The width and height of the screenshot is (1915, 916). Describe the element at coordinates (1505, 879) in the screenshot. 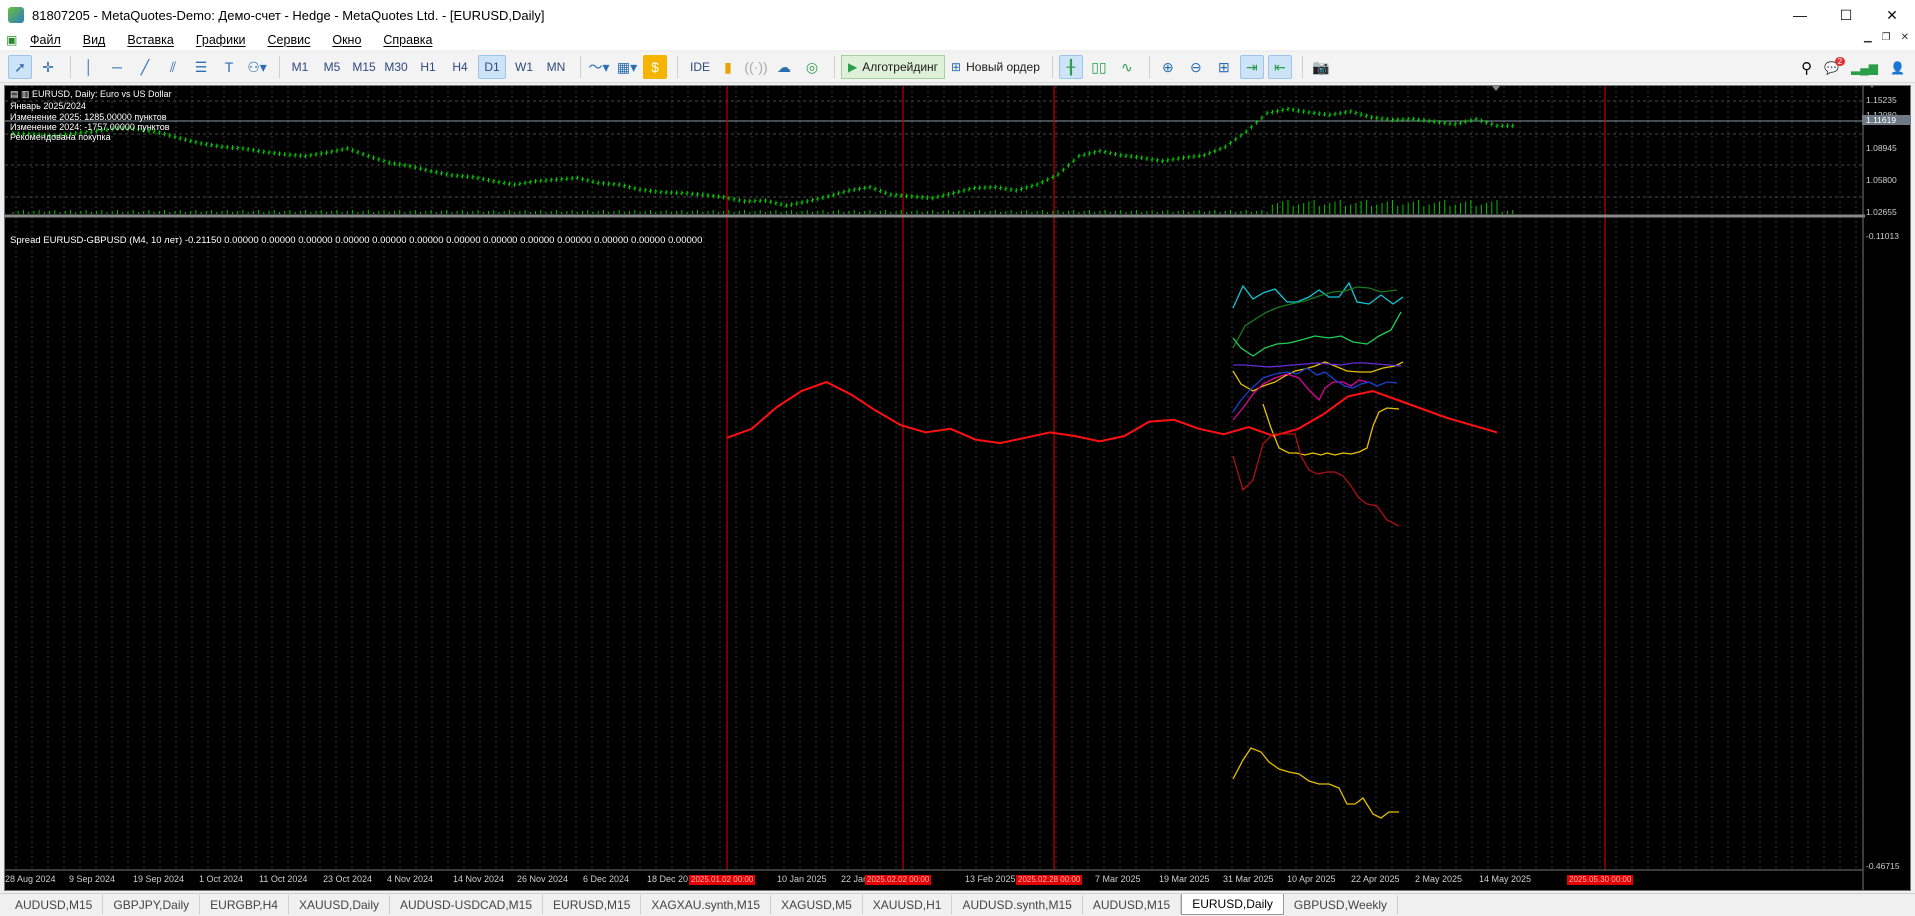

I see `date-label: 14 May 2025` at that location.